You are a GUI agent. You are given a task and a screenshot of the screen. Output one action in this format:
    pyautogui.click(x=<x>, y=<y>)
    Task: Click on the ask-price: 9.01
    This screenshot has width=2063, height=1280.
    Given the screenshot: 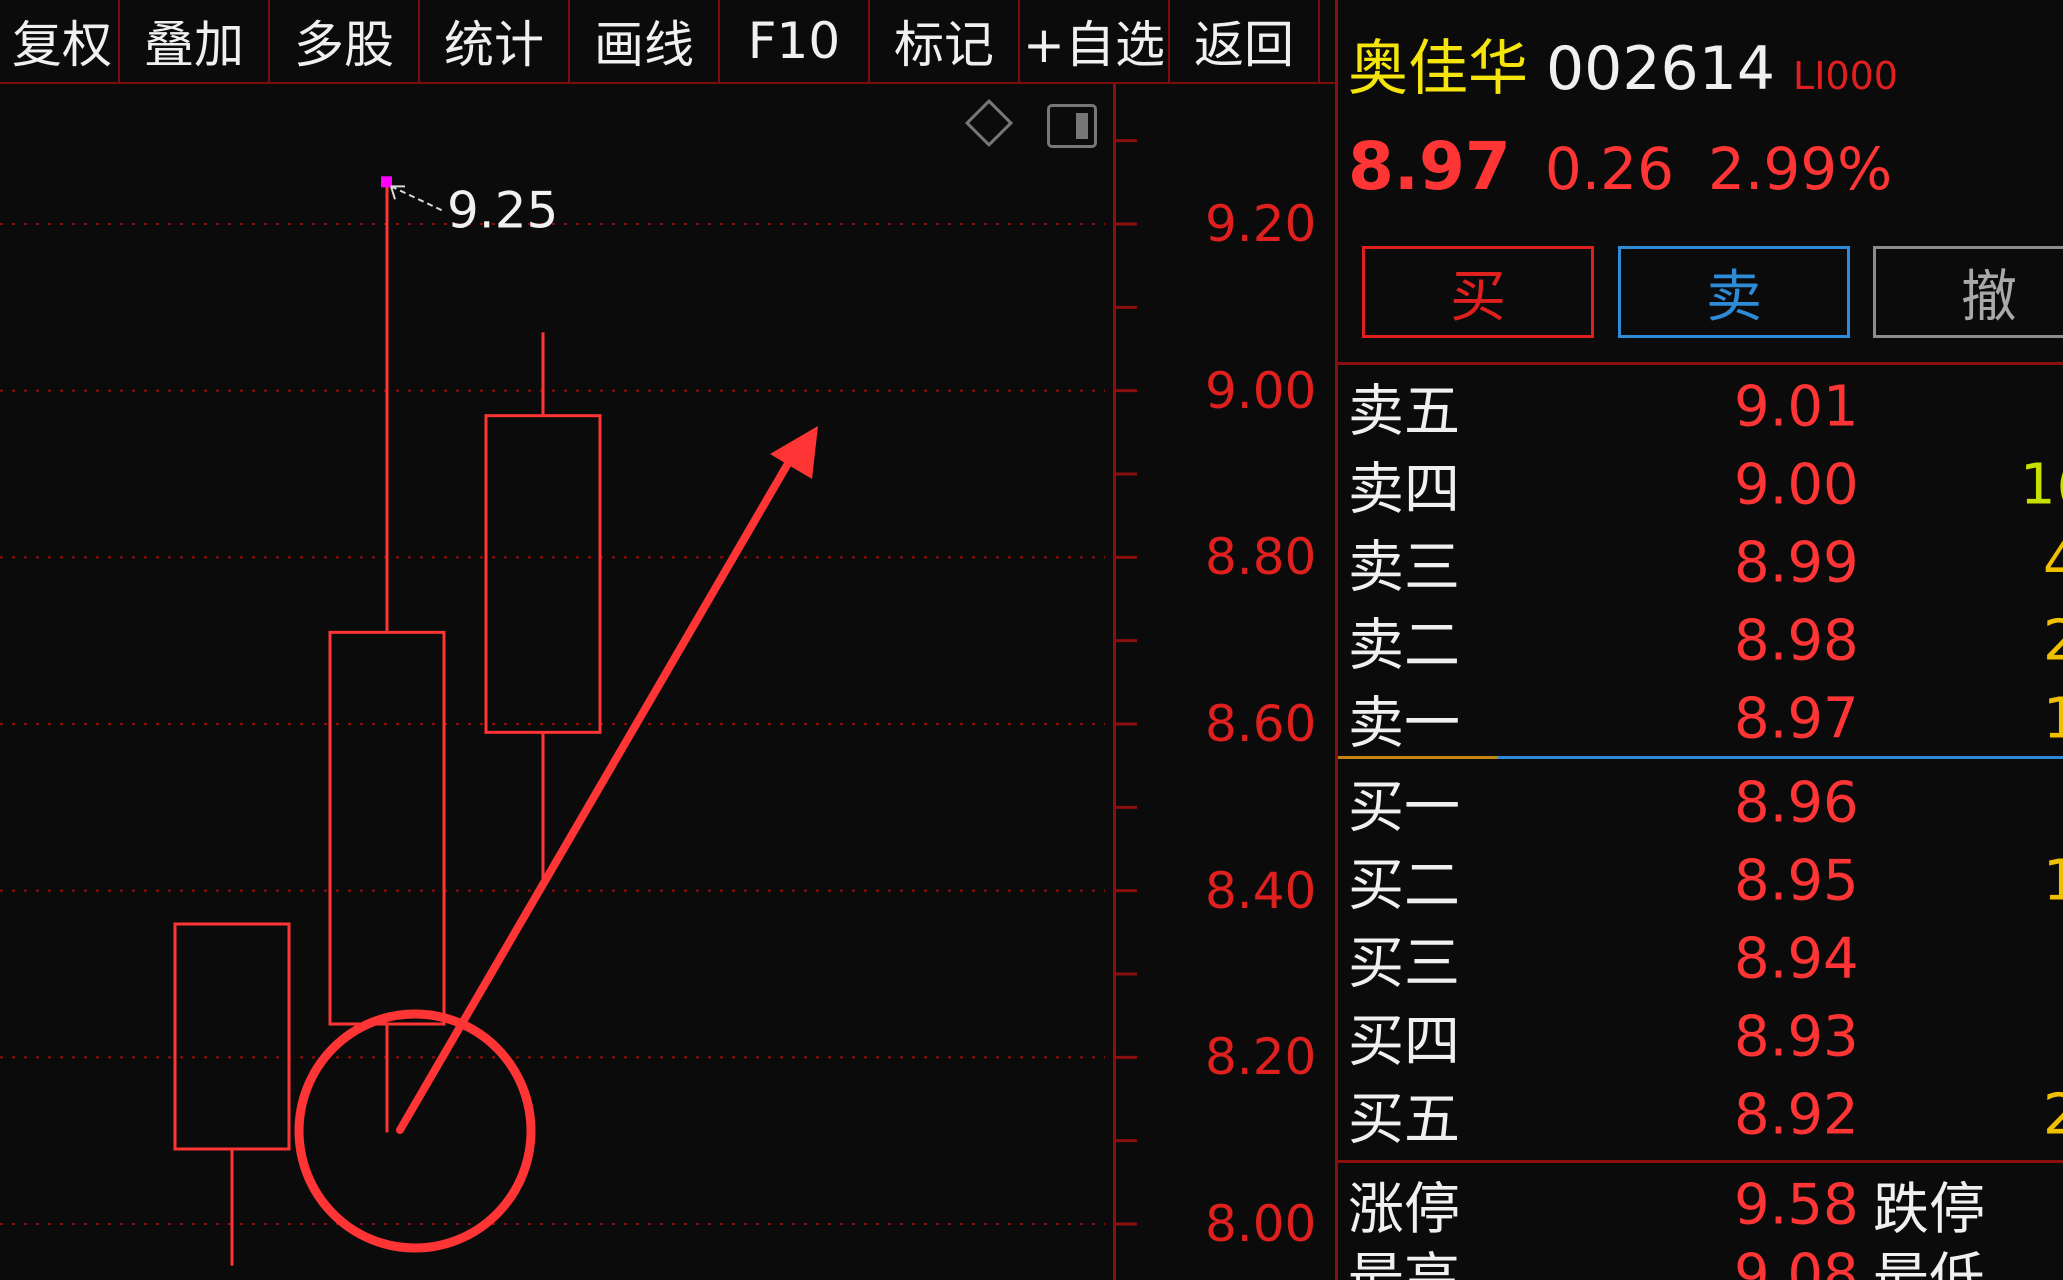 What is the action you would take?
    pyautogui.click(x=1796, y=407)
    